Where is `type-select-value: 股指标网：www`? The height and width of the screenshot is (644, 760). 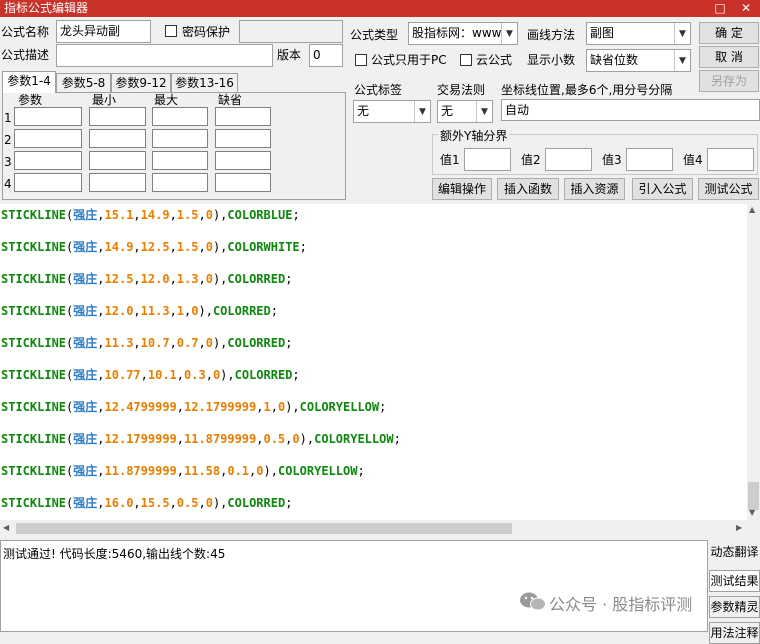 type-select-value: 股指标网：www is located at coordinates (457, 33).